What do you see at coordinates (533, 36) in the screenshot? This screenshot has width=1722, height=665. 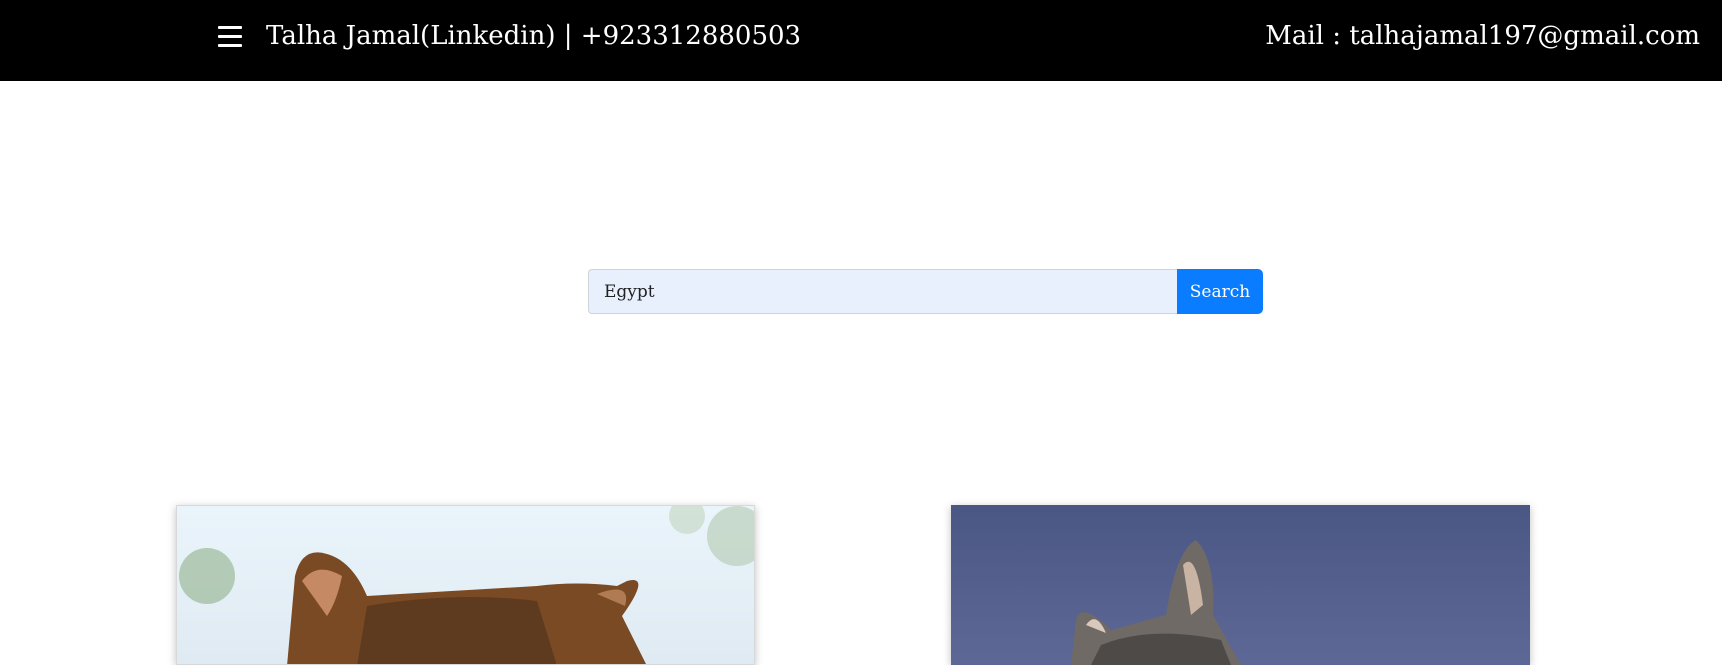 I see `brand-link: Talha Jamal(Linkedin) | +923312880503` at bounding box center [533, 36].